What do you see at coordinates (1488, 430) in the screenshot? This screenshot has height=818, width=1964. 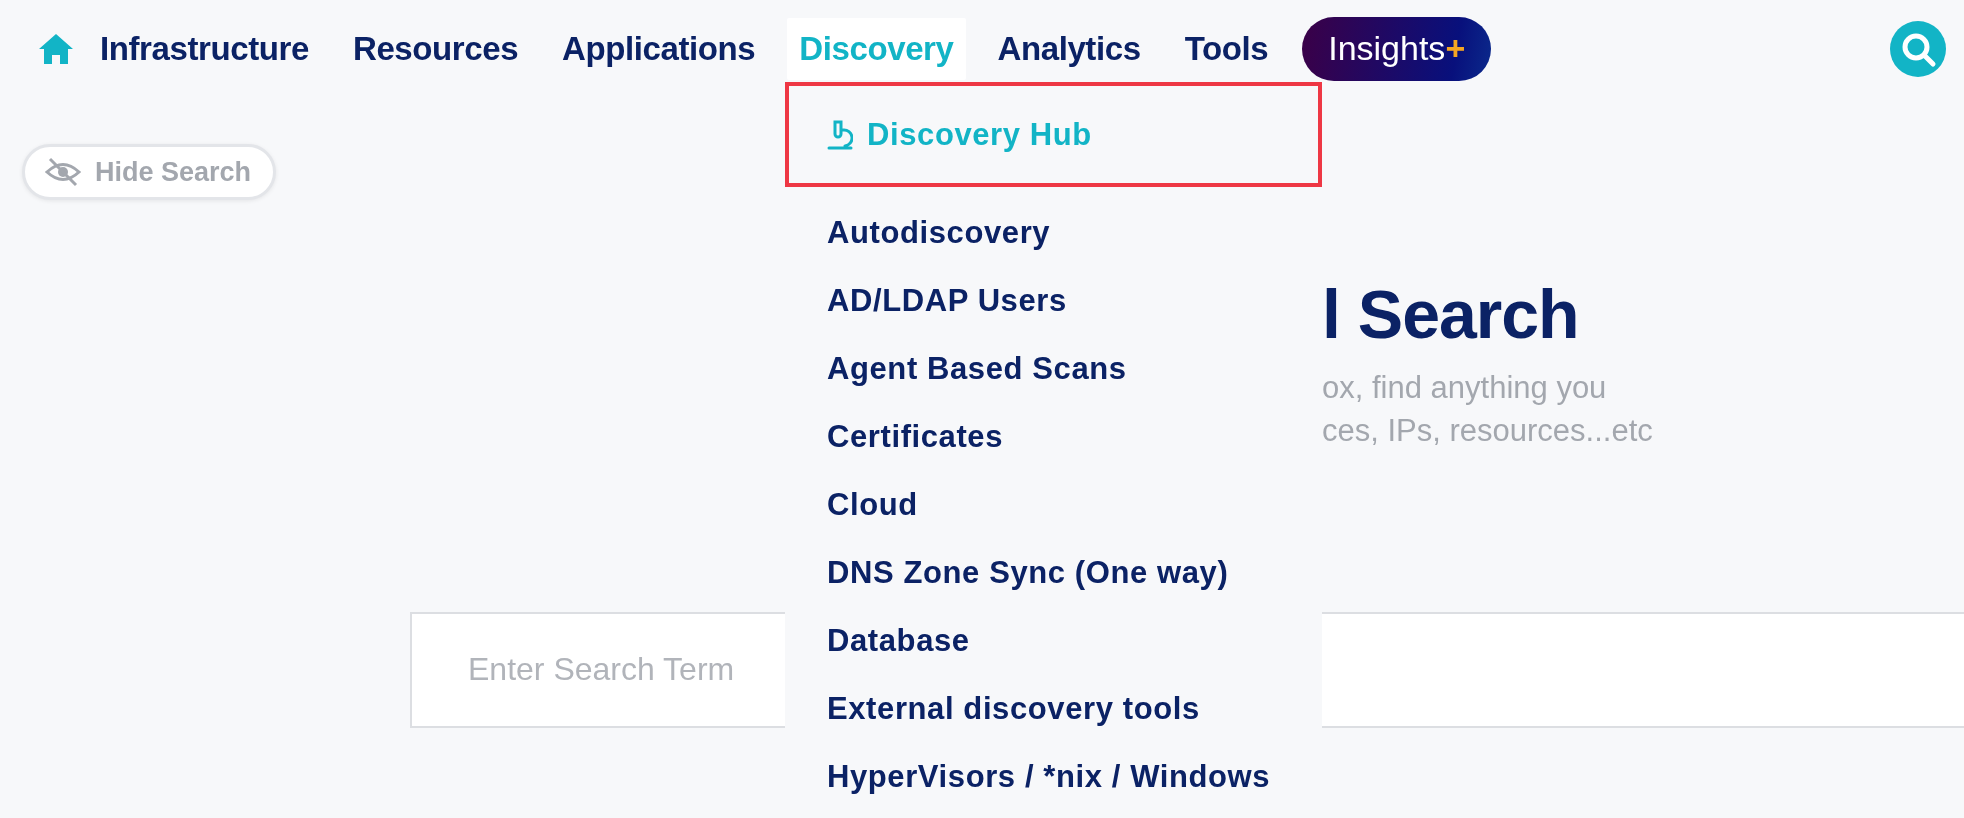 I see `subtitle-line: ces, IPs, resources...etc` at bounding box center [1488, 430].